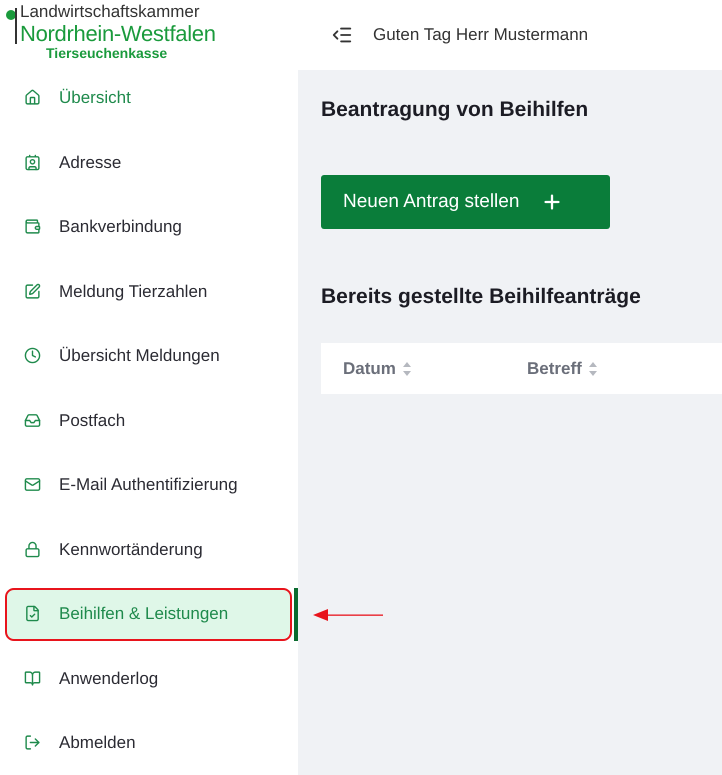 Image resolution: width=722 pixels, height=775 pixels. Describe the element at coordinates (148, 484) in the screenshot. I see `sidebar-item: E-Mail Authentifizierung` at that location.